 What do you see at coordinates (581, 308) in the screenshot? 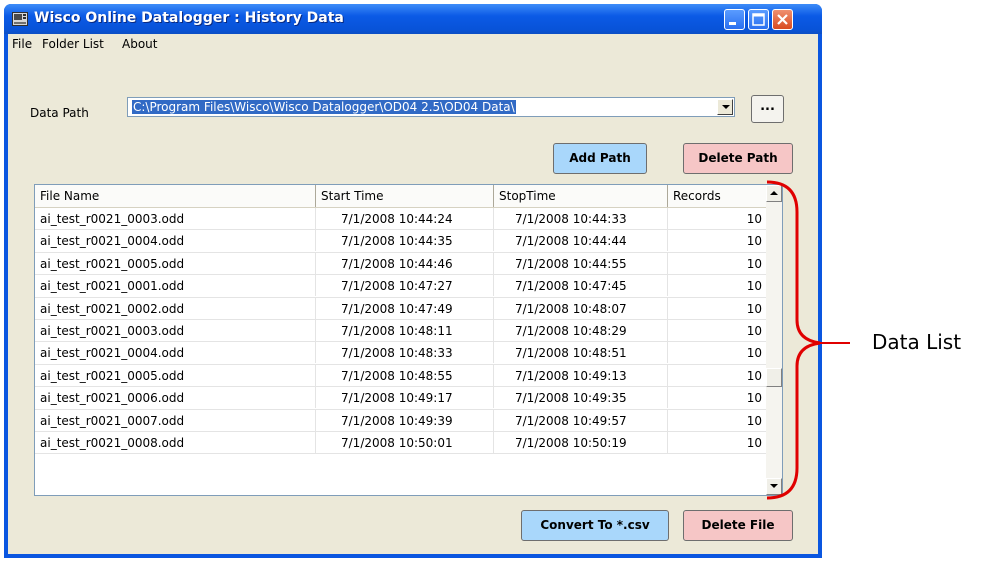
I see `cell-stop-time: 7/1/2008 10:48:07` at bounding box center [581, 308].